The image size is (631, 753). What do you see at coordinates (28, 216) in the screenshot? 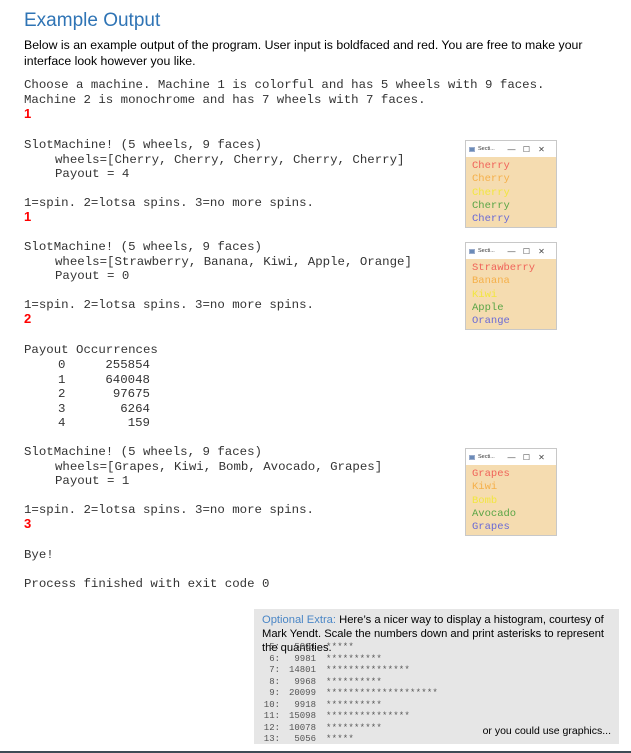
I see `user-input-spin: 1` at bounding box center [28, 216].